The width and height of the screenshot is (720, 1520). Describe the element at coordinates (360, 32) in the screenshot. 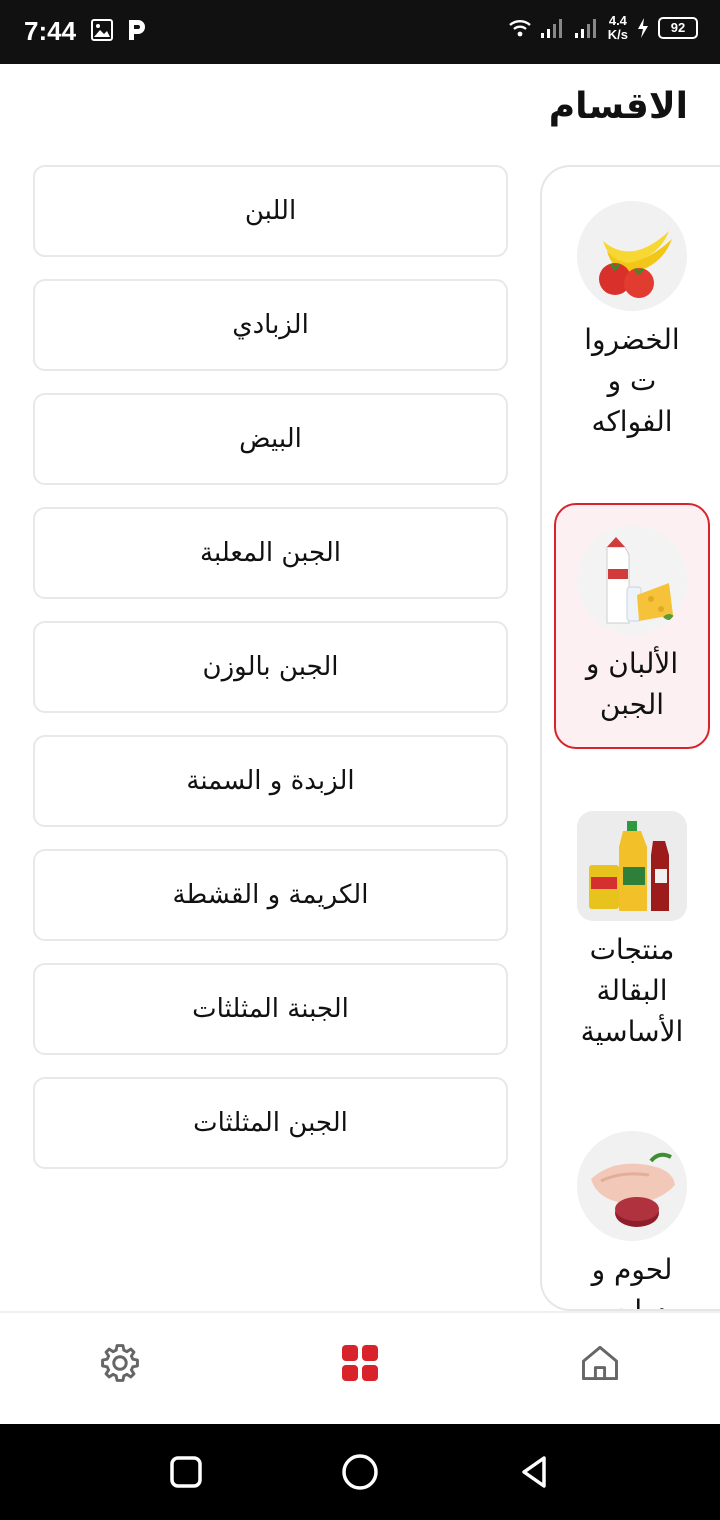

I see `status-bar: 7:44 4.4 K/s 92` at that location.